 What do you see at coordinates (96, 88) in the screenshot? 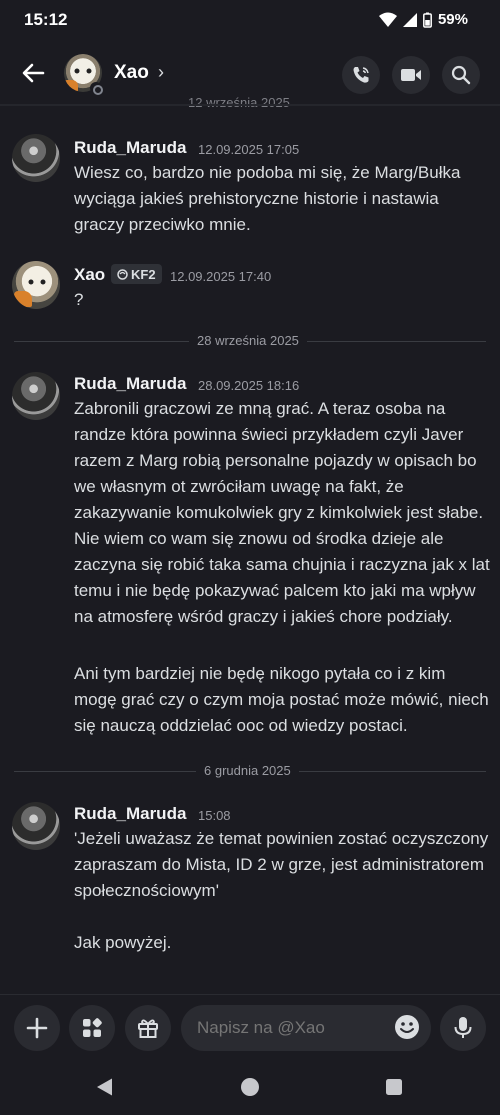
I see `offline-status-icon` at bounding box center [96, 88].